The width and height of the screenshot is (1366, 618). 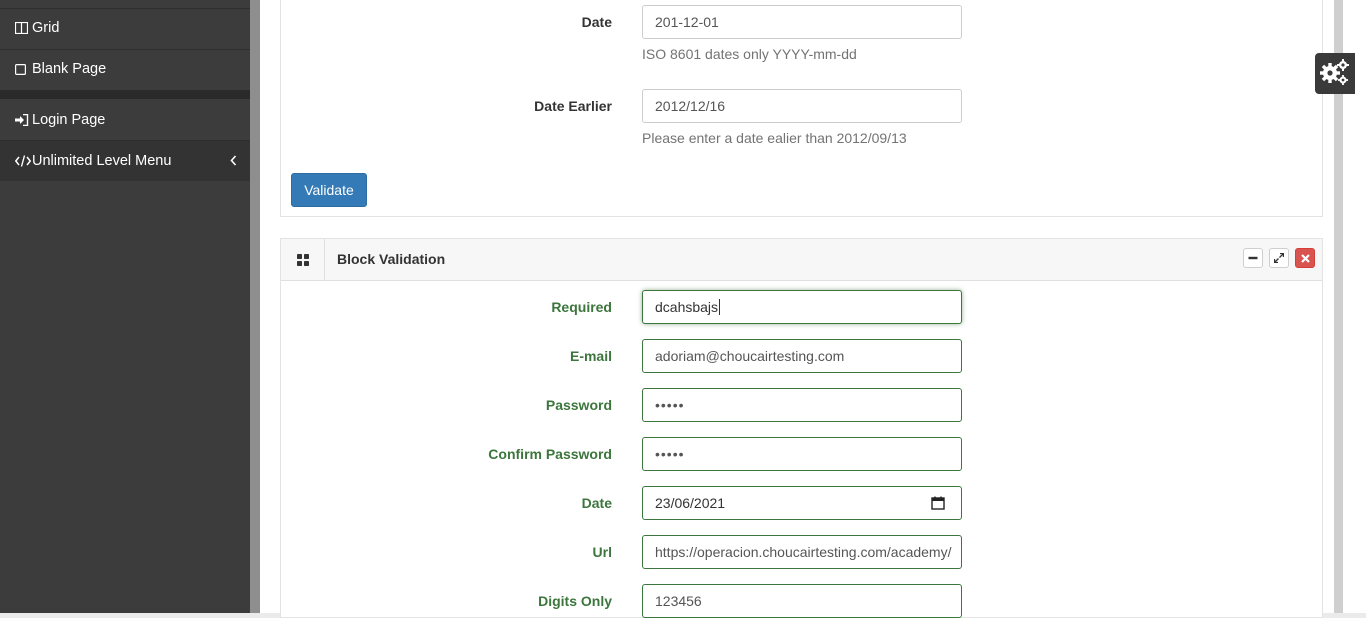 I want to click on chevron-left-icon, so click(x=233, y=162).